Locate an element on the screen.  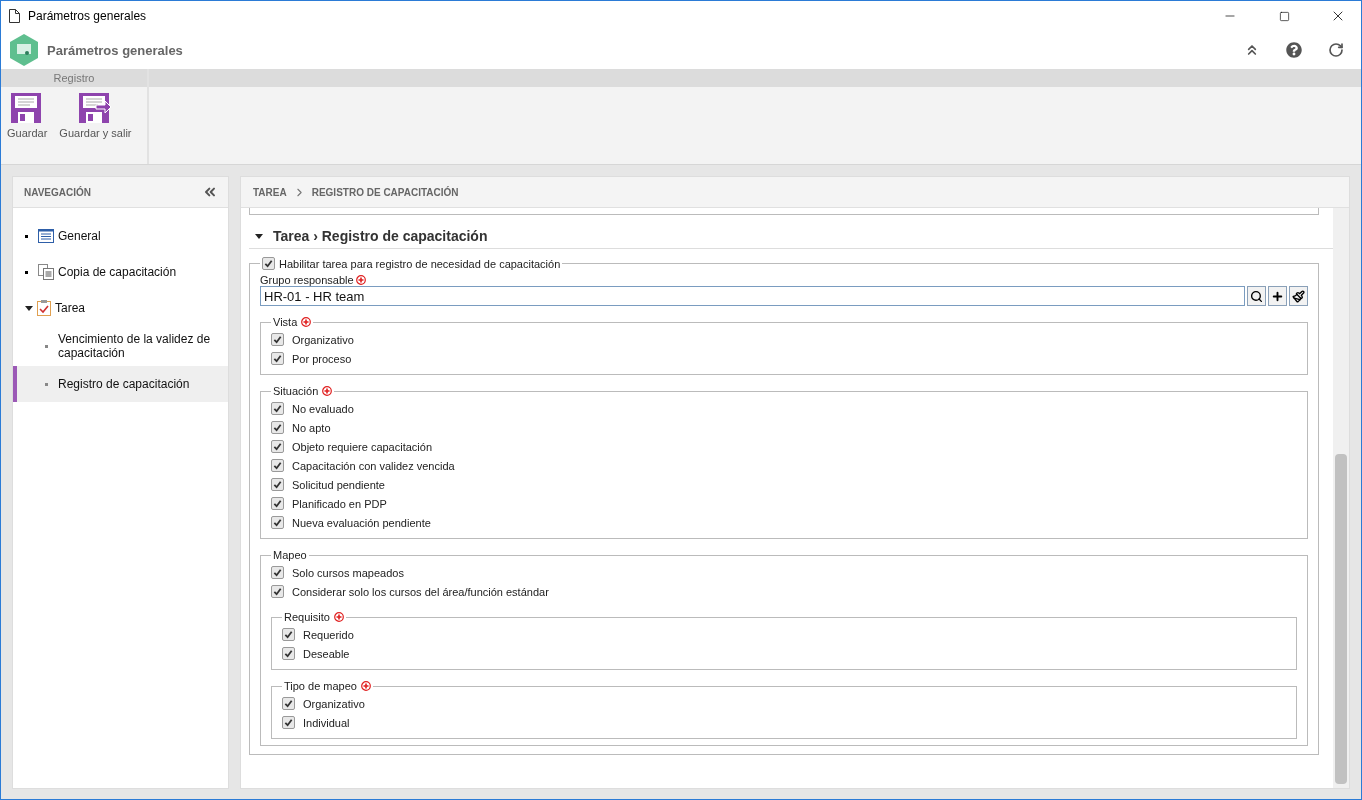
app-title: Parámetros generales is located at coordinates (115, 50).